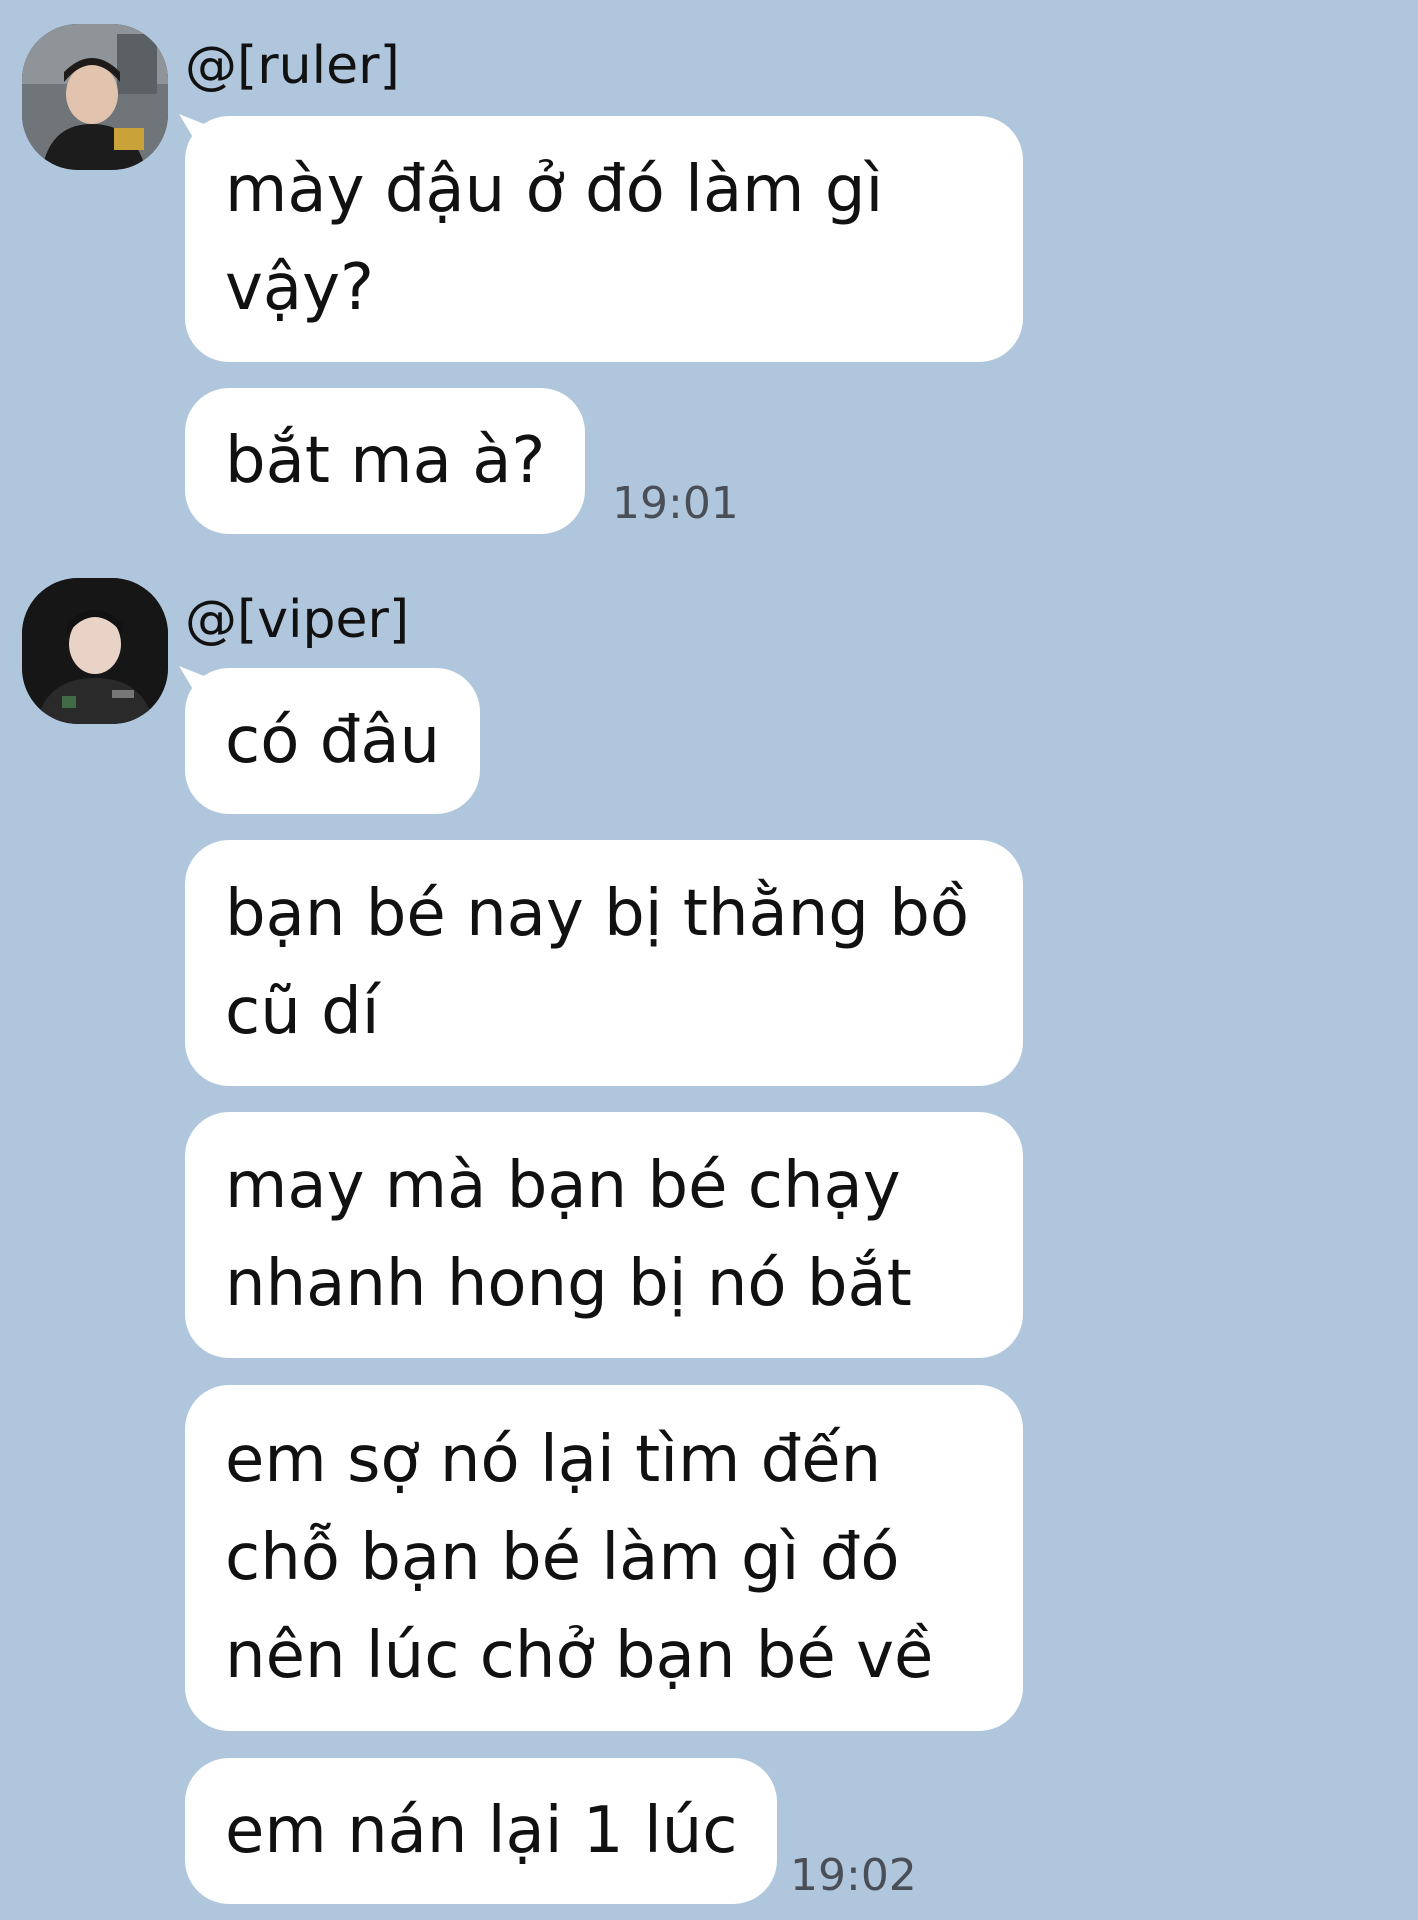 The image size is (1418, 1920). I want to click on message-text: có đâu, so click(333, 741).